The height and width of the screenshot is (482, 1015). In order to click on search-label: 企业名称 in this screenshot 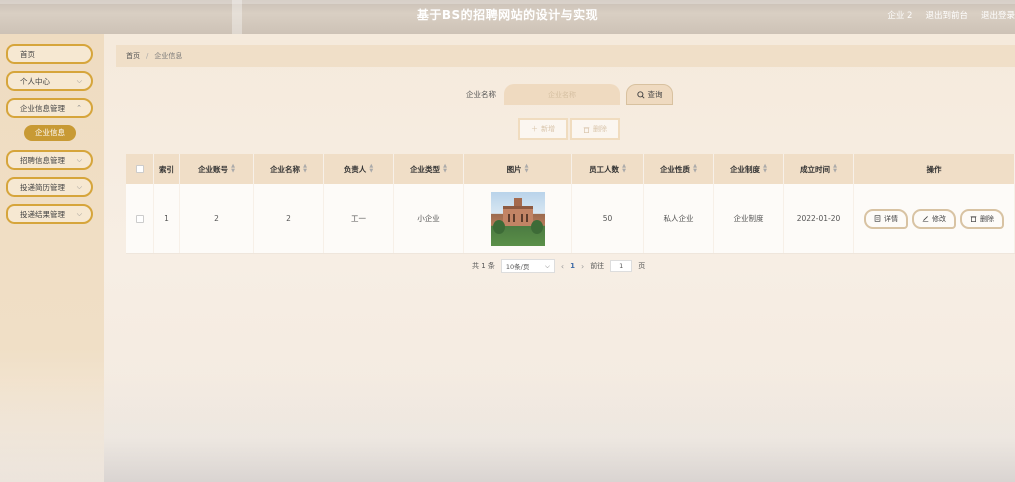, I will do `click(481, 94)`.